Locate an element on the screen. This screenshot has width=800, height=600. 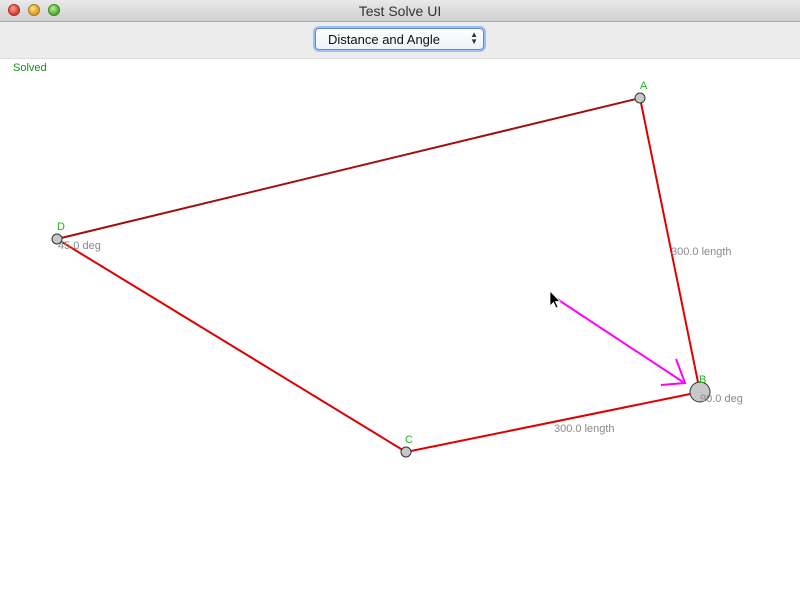
drag-arrow is located at coordinates (618, 340).